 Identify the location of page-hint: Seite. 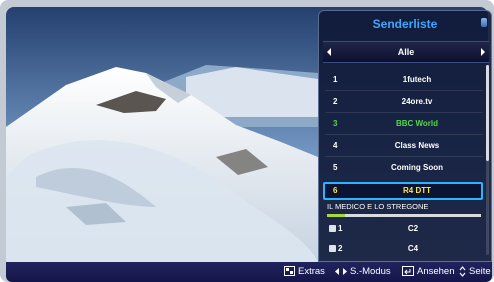
(475, 272).